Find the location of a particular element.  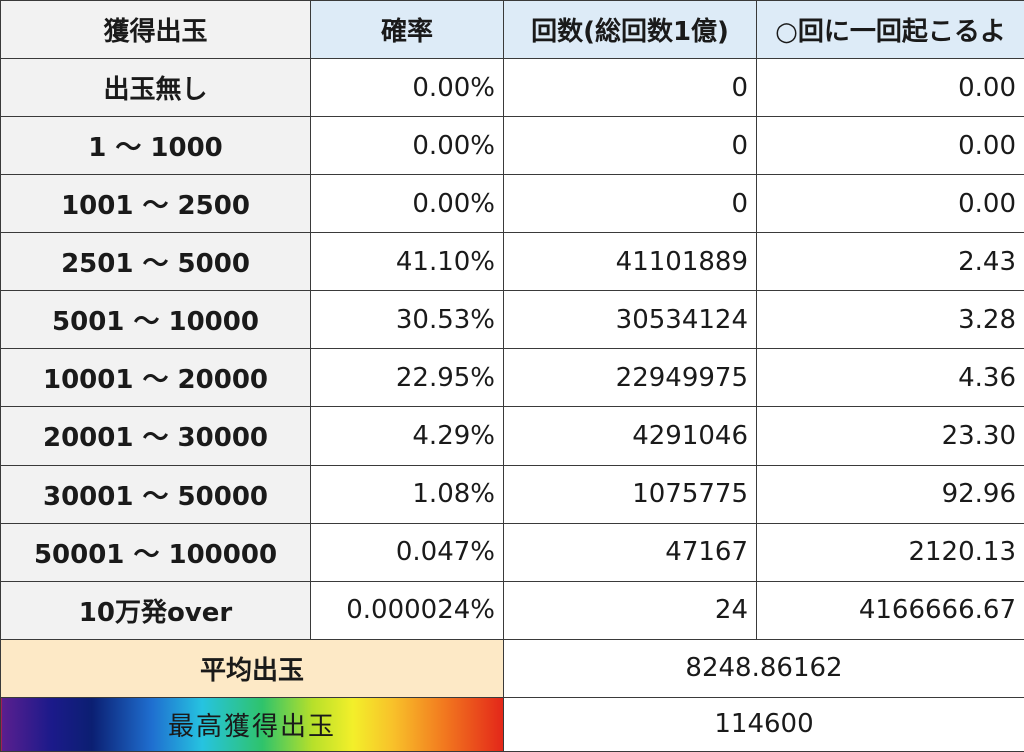

header-probability: 確率 is located at coordinates (407, 30).